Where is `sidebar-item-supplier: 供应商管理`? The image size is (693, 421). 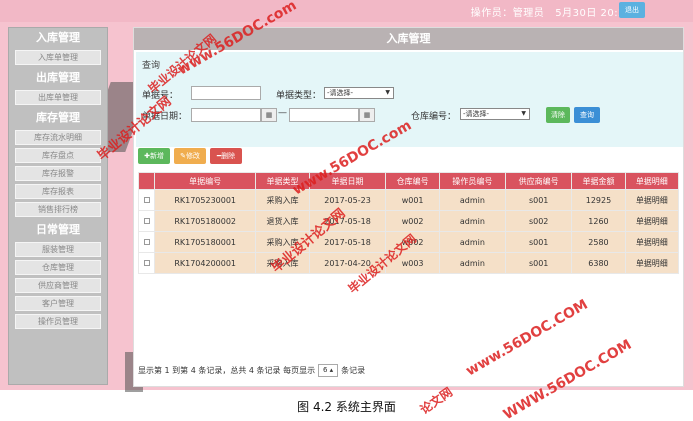
sidebar-item-supplier: 供应商管理 is located at coordinates (58, 285).